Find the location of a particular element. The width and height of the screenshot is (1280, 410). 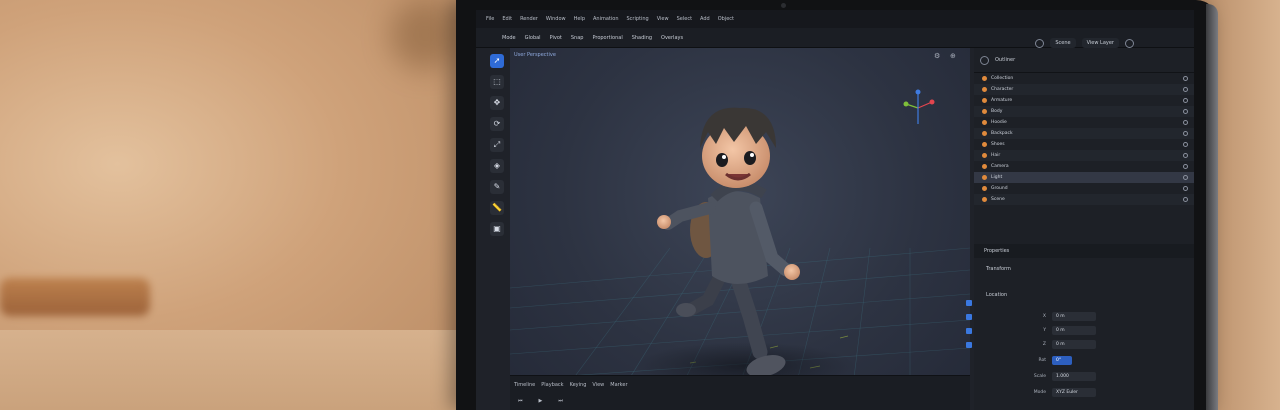

modifier-tab-icon is located at coordinates (969, 317).